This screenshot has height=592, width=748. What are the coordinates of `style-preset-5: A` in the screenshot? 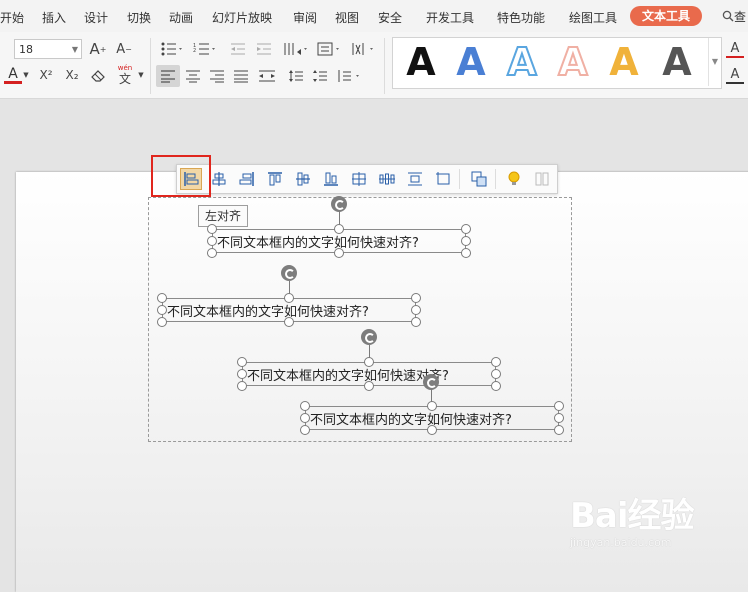 It's located at (624, 62).